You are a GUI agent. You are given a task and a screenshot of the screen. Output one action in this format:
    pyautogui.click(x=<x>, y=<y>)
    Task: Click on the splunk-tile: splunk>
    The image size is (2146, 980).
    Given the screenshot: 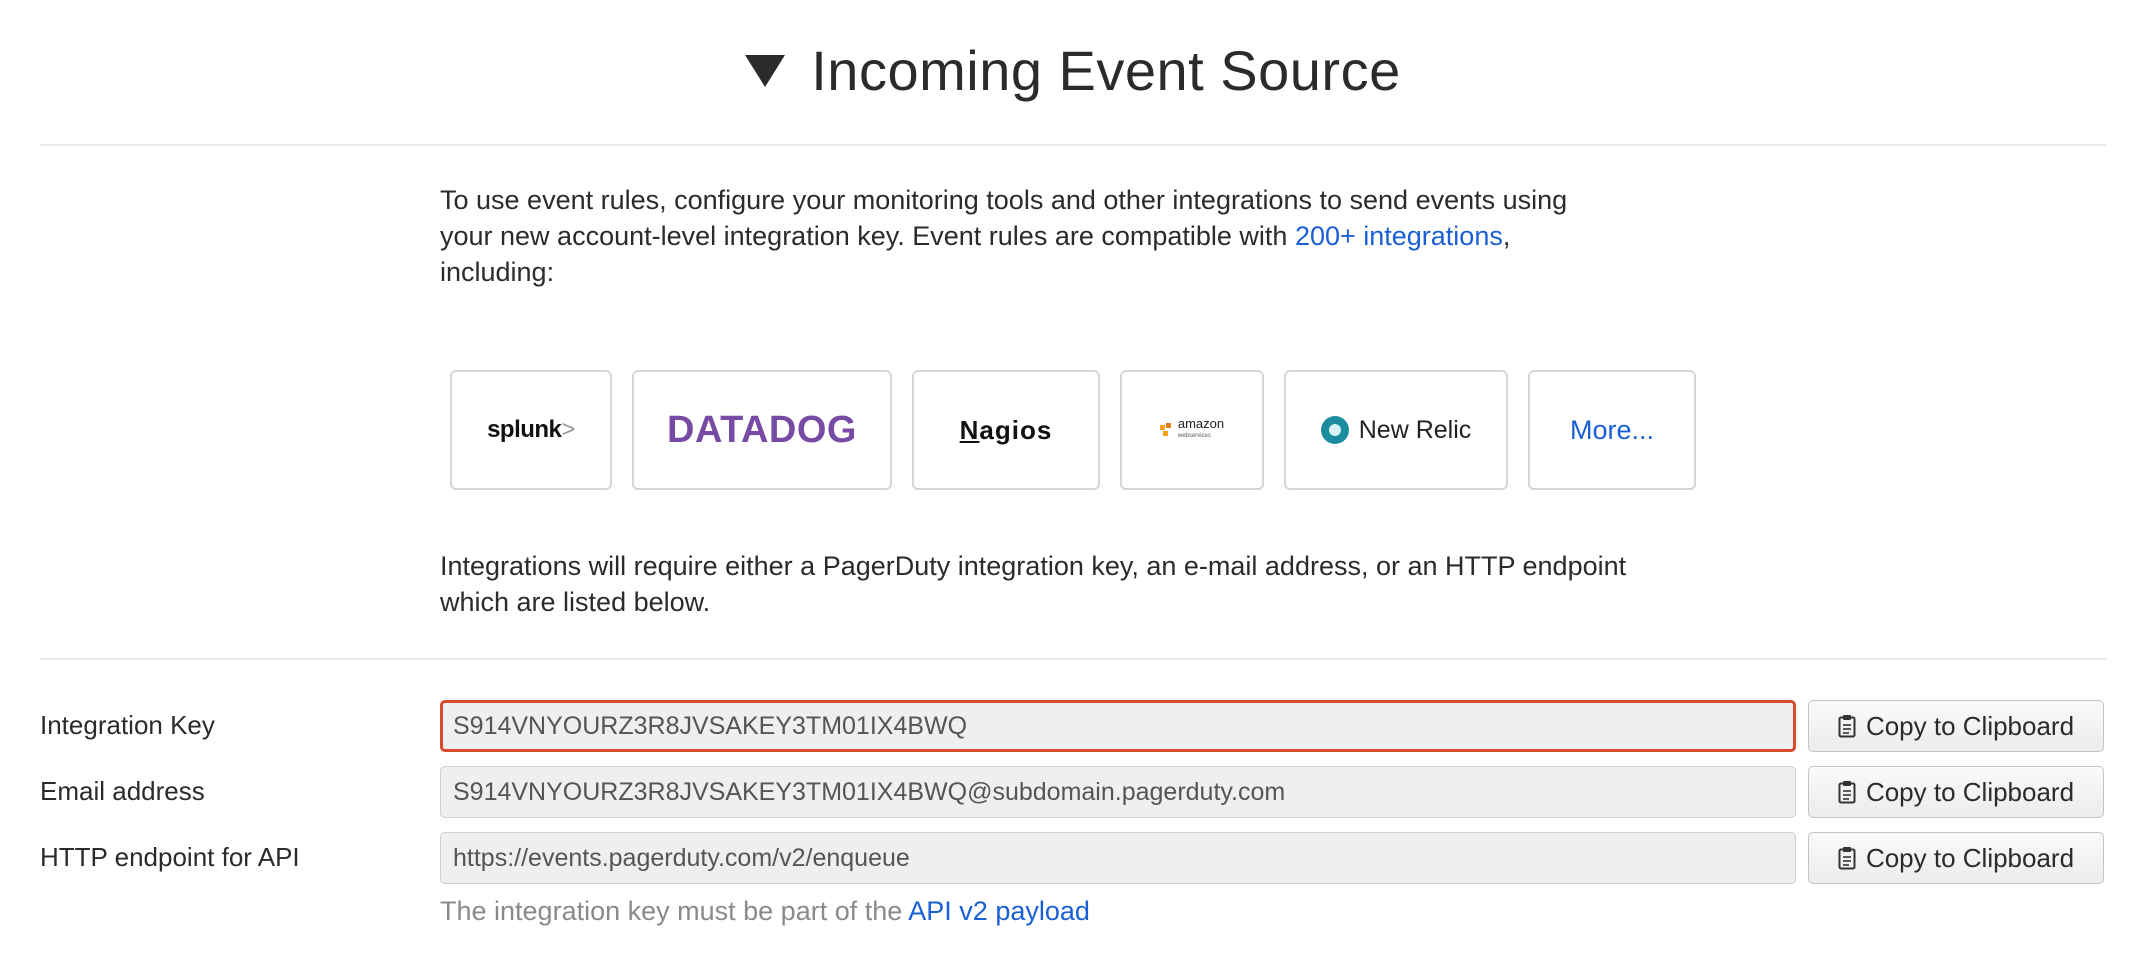 What is the action you would take?
    pyautogui.click(x=531, y=430)
    